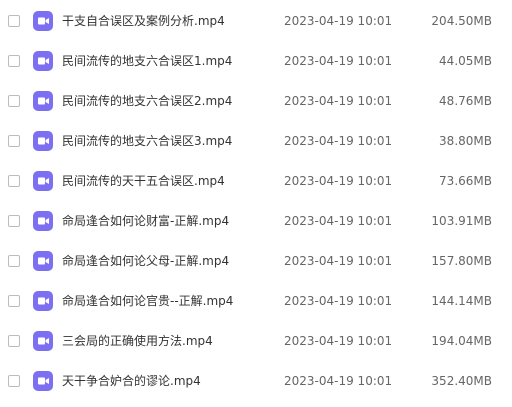 Image resolution: width=512 pixels, height=407 pixels. I want to click on file-name: 民间流传的地支六合误区3.mp4, so click(147, 141).